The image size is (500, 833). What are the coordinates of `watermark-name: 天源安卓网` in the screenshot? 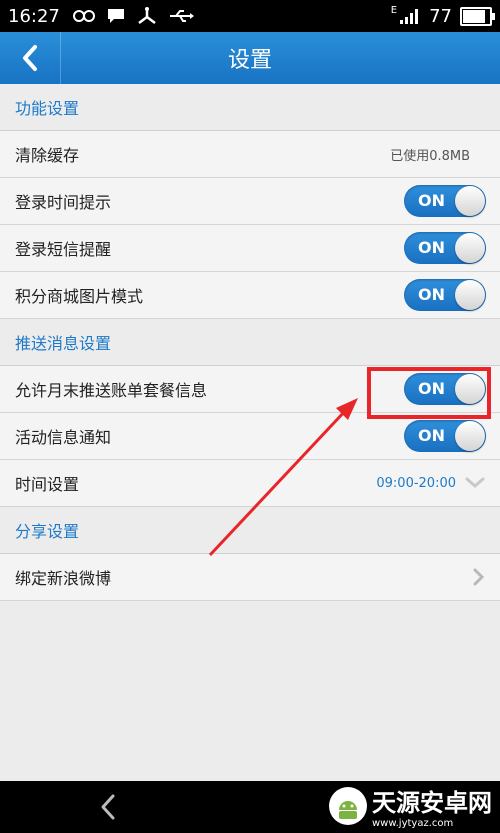 It's located at (432, 803).